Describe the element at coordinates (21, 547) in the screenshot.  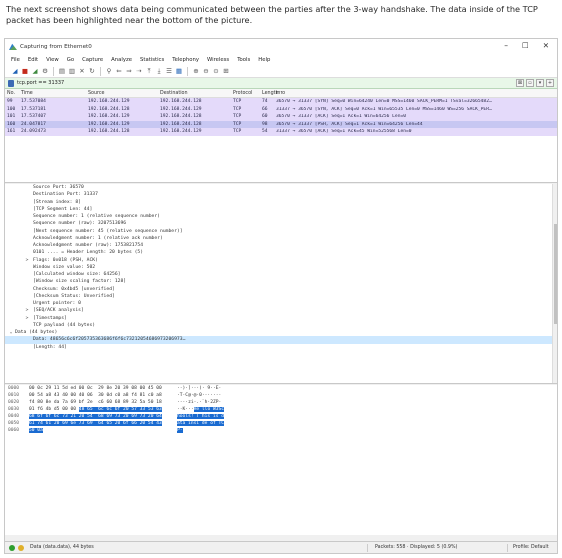
I see `capture-comment-icon` at that location.